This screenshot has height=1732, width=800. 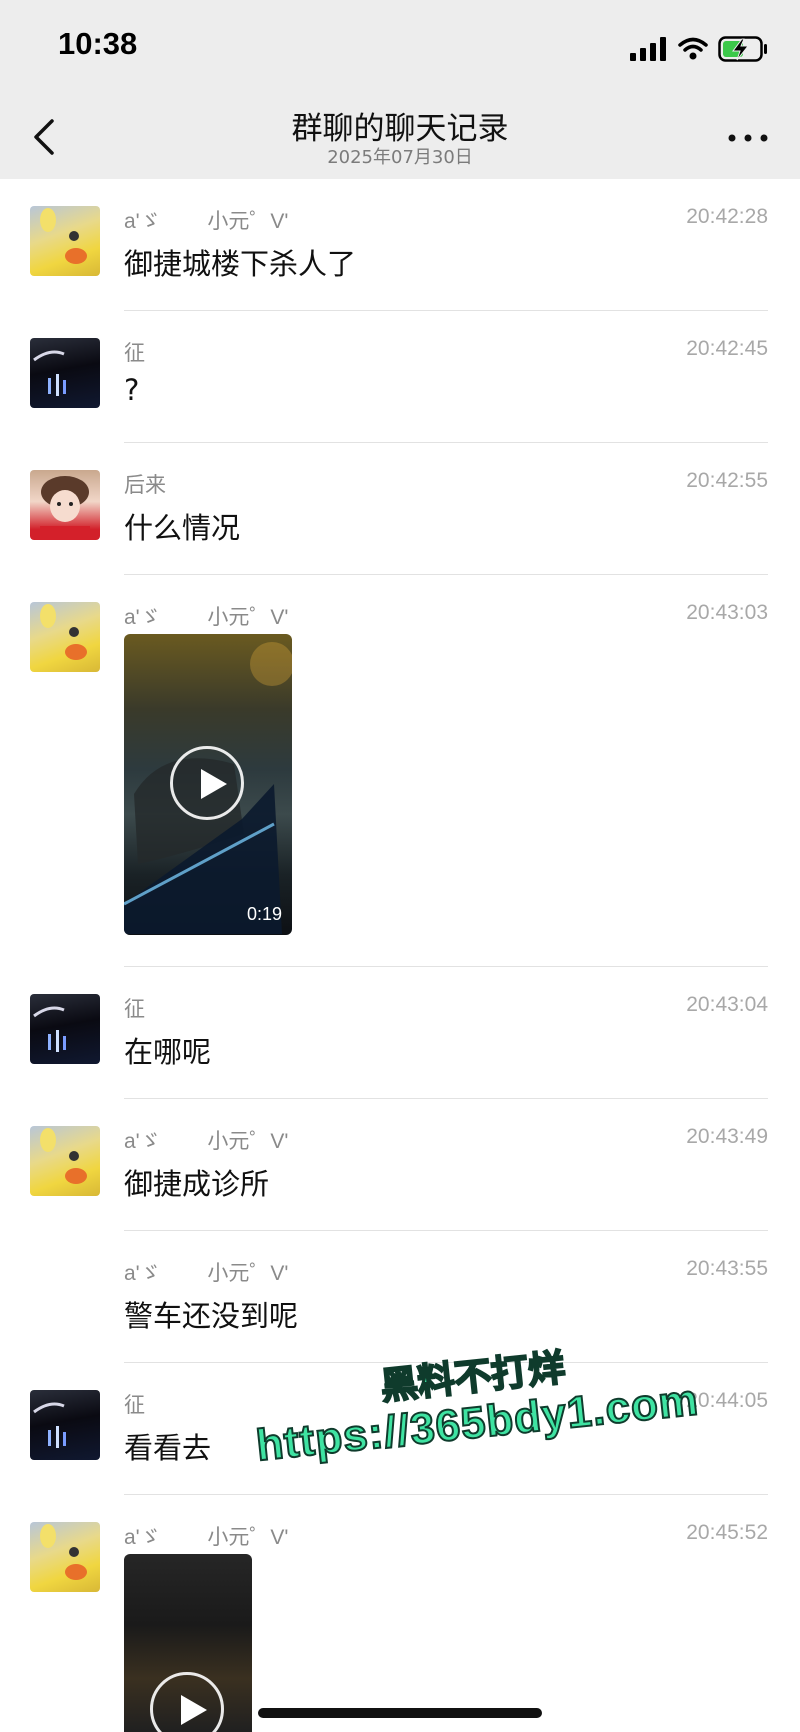 What do you see at coordinates (132, 390) in the screenshot?
I see `message-text: ?` at bounding box center [132, 390].